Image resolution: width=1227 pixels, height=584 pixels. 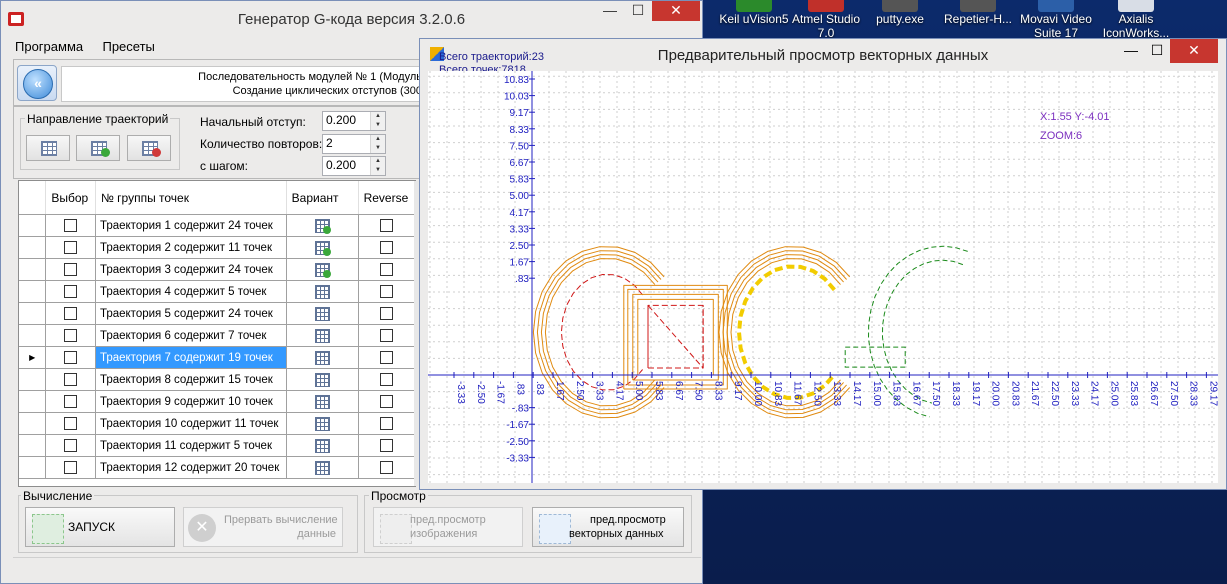 What do you see at coordinates (1131, 51) in the screenshot?
I see `preview-minimize-icon: —` at bounding box center [1131, 51].